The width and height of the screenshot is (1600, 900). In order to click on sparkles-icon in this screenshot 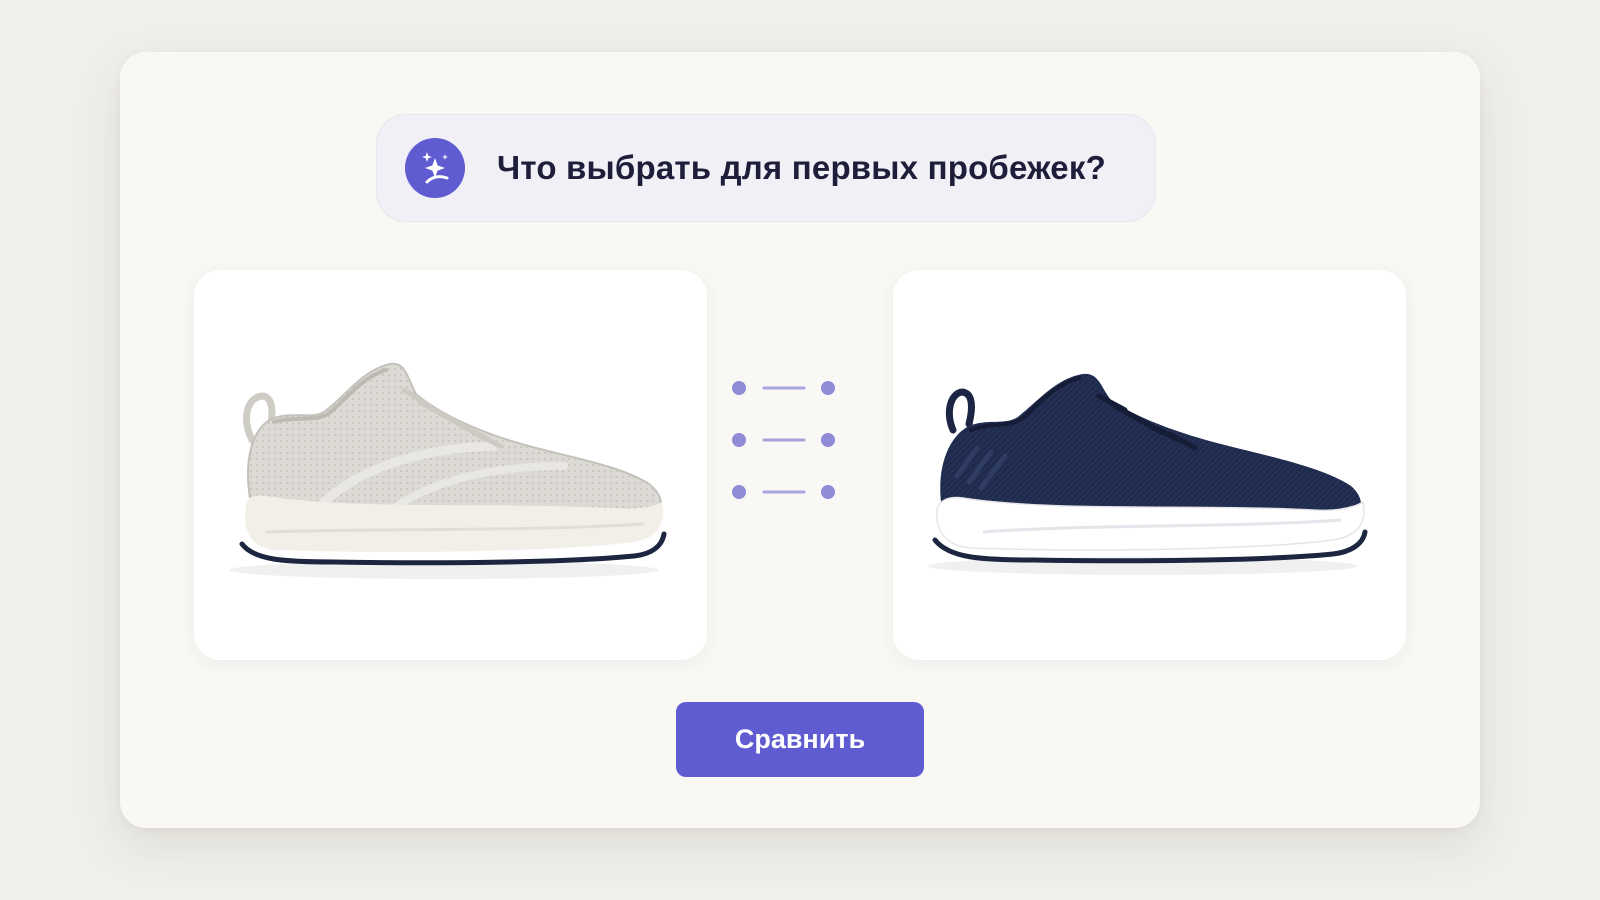, I will do `click(435, 168)`.